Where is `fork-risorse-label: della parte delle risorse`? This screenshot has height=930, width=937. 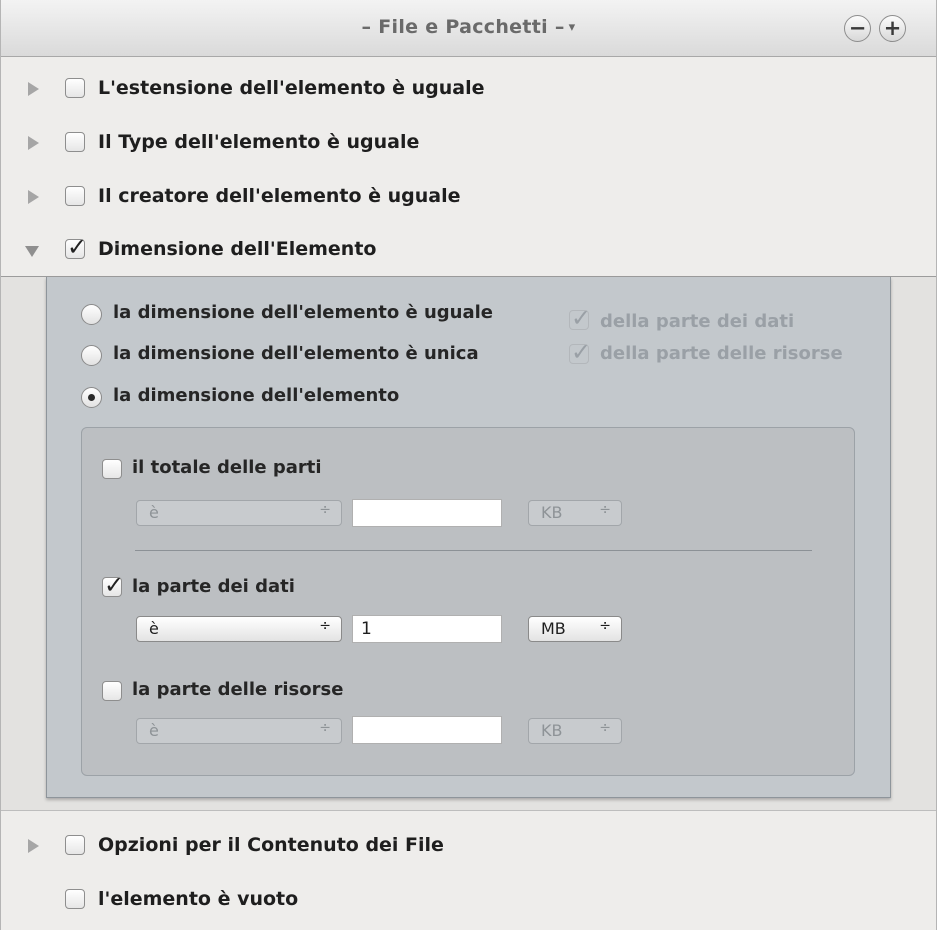
fork-risorse-label: della parte delle risorse is located at coordinates (721, 353).